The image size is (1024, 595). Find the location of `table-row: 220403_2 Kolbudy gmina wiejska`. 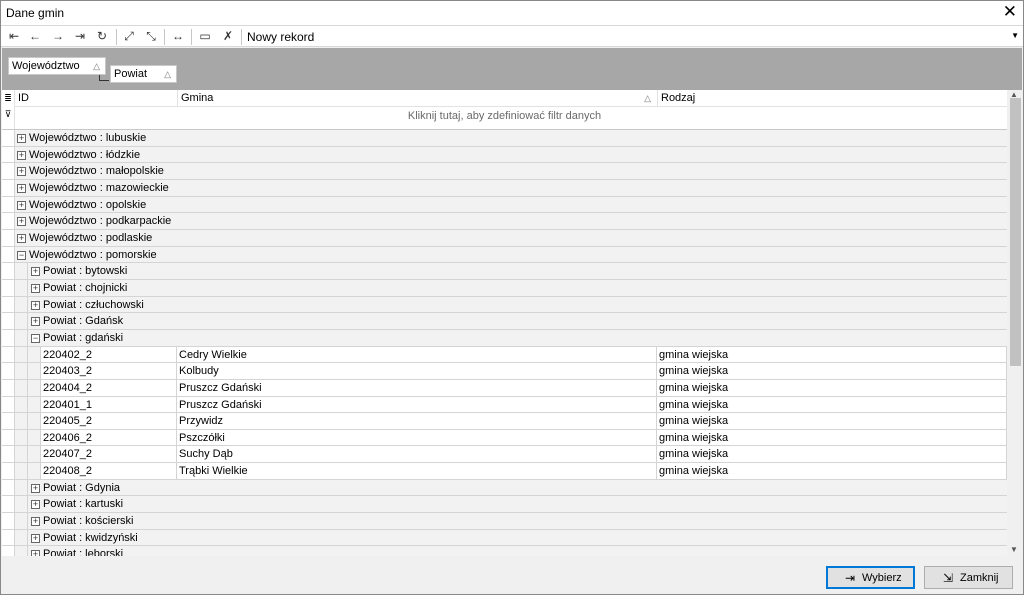

table-row: 220403_2 Kolbudy gmina wiejska is located at coordinates (504, 371).